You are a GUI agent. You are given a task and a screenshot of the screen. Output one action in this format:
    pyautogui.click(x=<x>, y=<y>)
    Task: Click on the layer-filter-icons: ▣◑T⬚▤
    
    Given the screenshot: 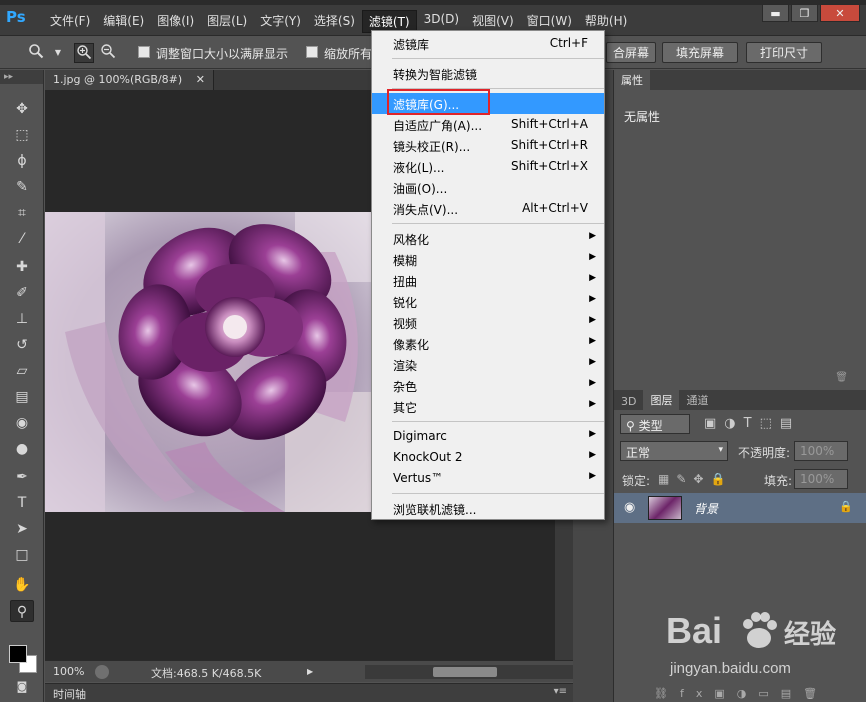 What is the action you would take?
    pyautogui.click(x=752, y=423)
    